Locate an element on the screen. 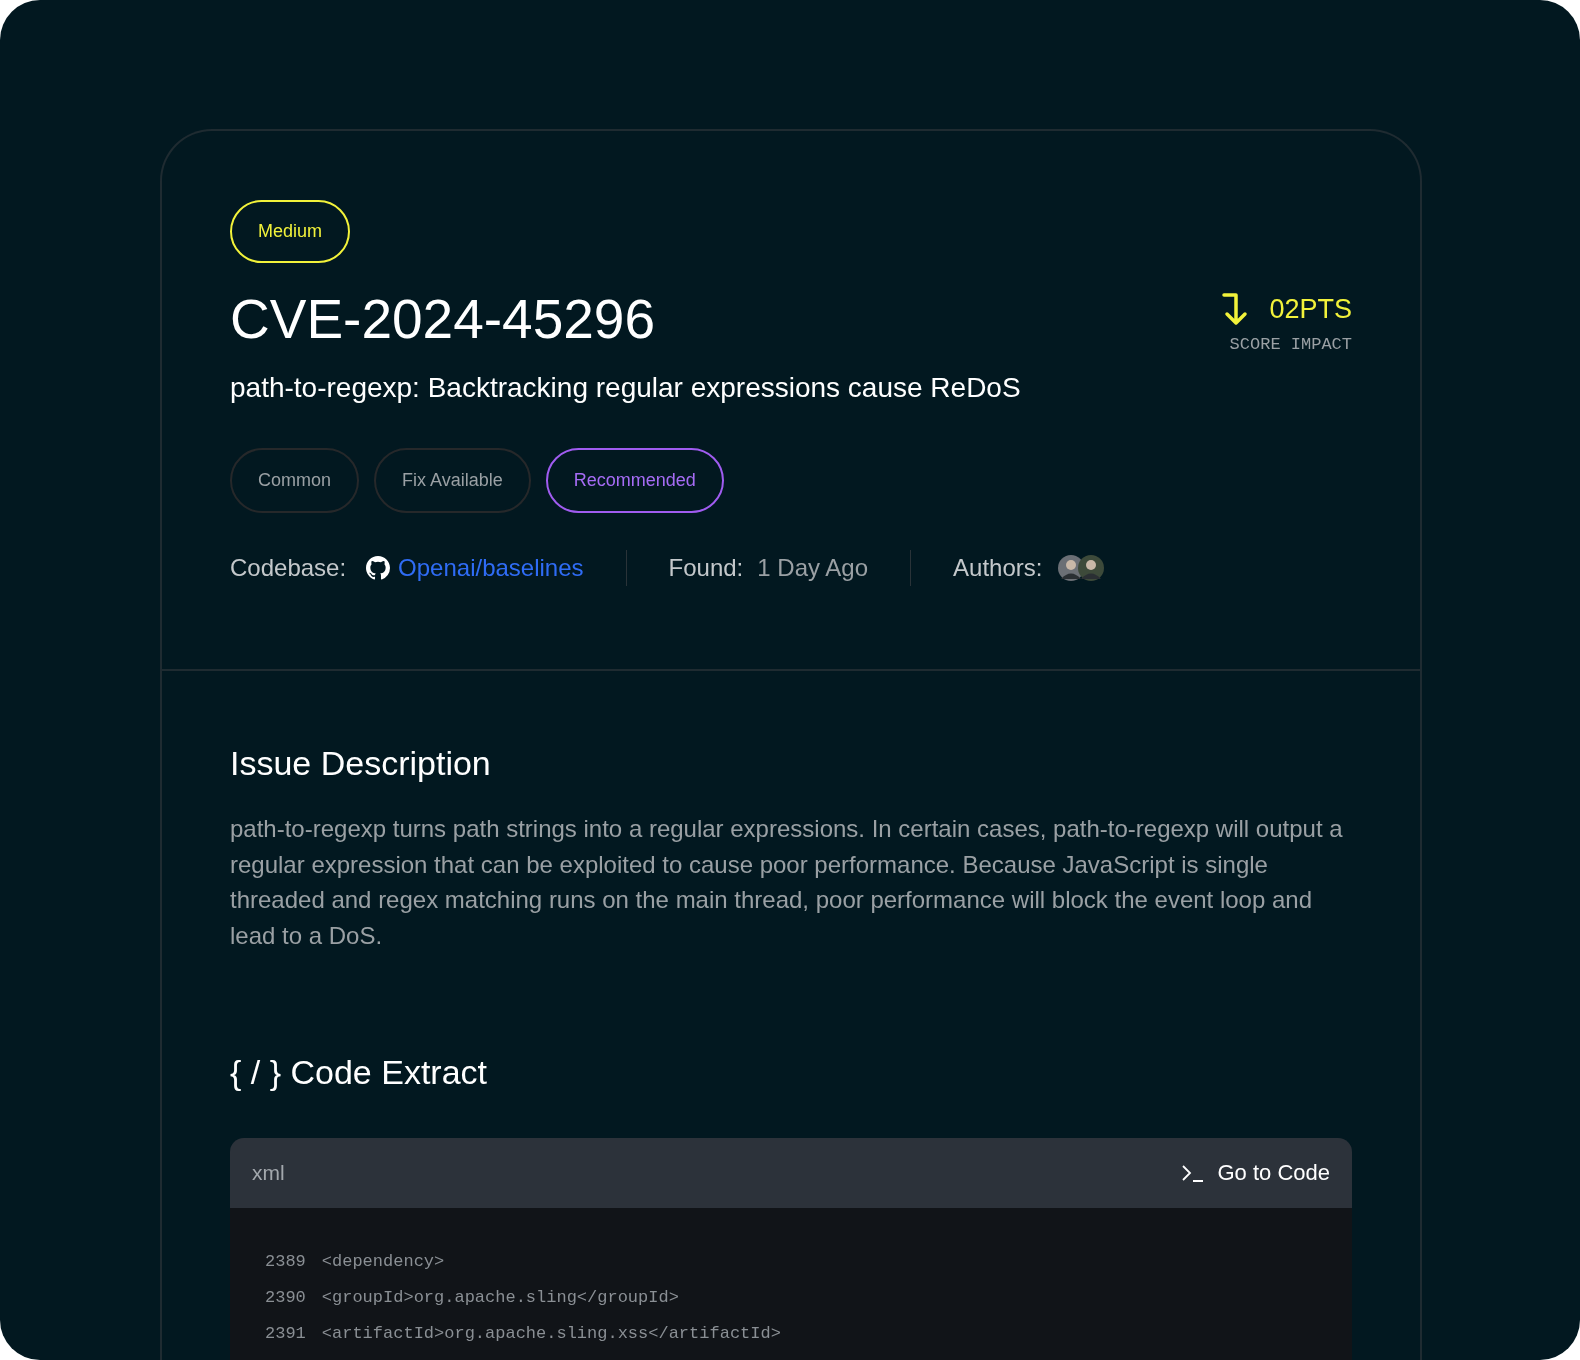 This screenshot has width=1580, height=1360. tag-chip: Recommended is located at coordinates (634, 480).